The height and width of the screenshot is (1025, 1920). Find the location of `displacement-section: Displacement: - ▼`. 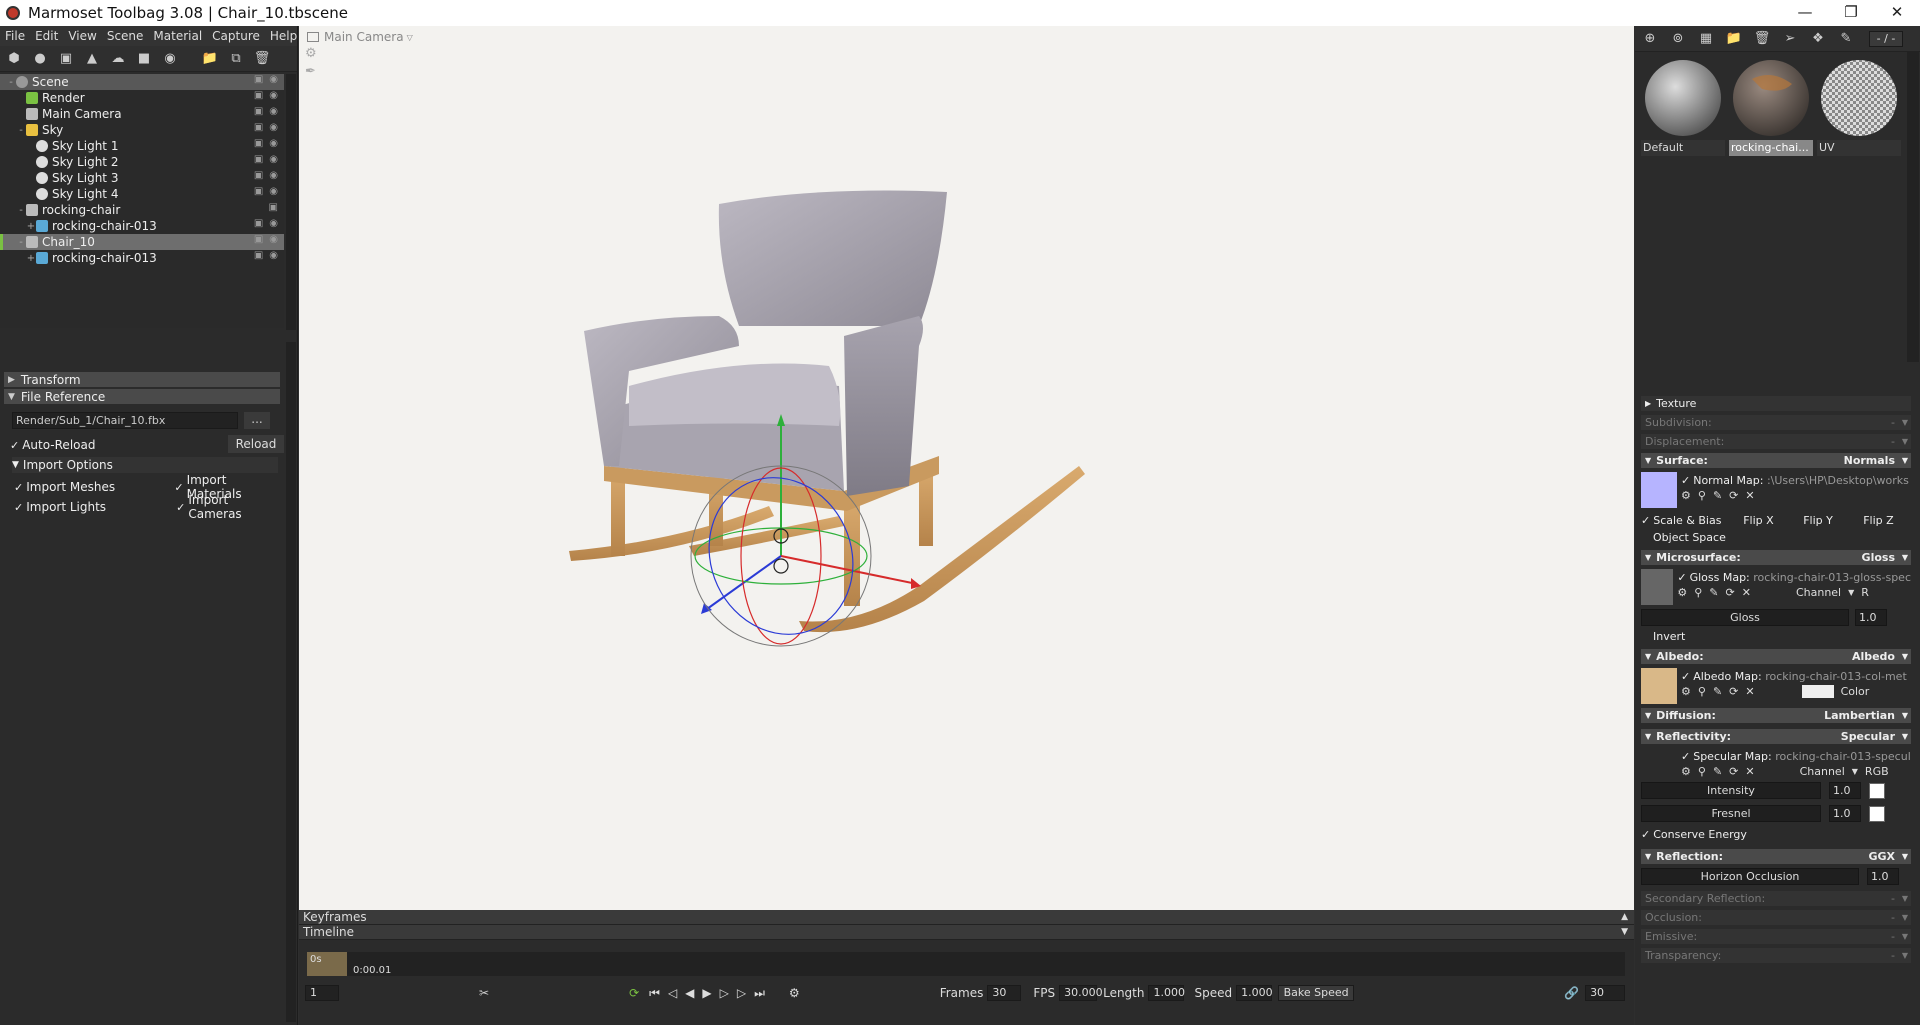

displacement-section: Displacement: - ▼ is located at coordinates (1776, 441).